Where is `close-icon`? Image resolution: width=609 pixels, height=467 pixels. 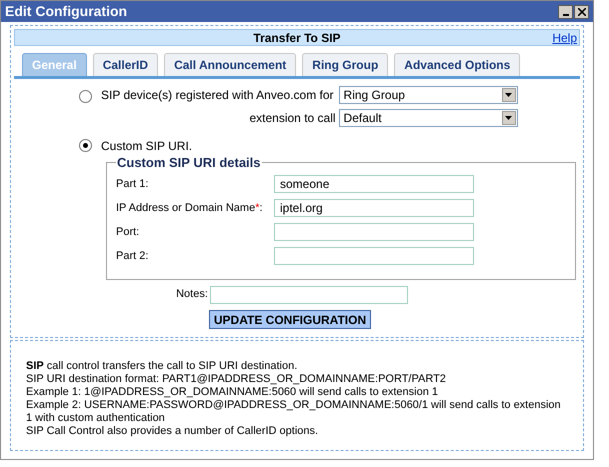
close-icon is located at coordinates (582, 12).